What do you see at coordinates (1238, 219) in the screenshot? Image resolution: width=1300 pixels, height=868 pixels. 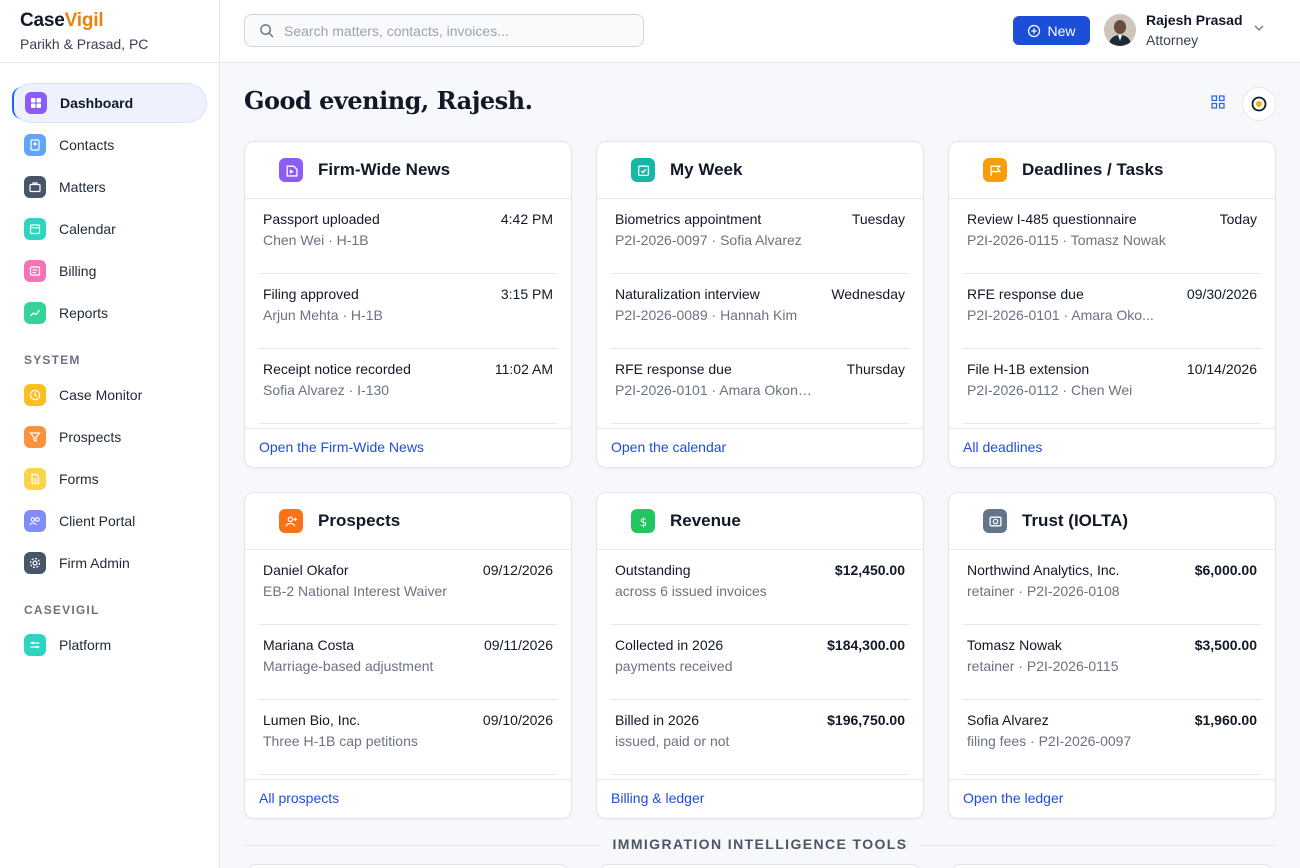 I see `item-meta: Today` at bounding box center [1238, 219].